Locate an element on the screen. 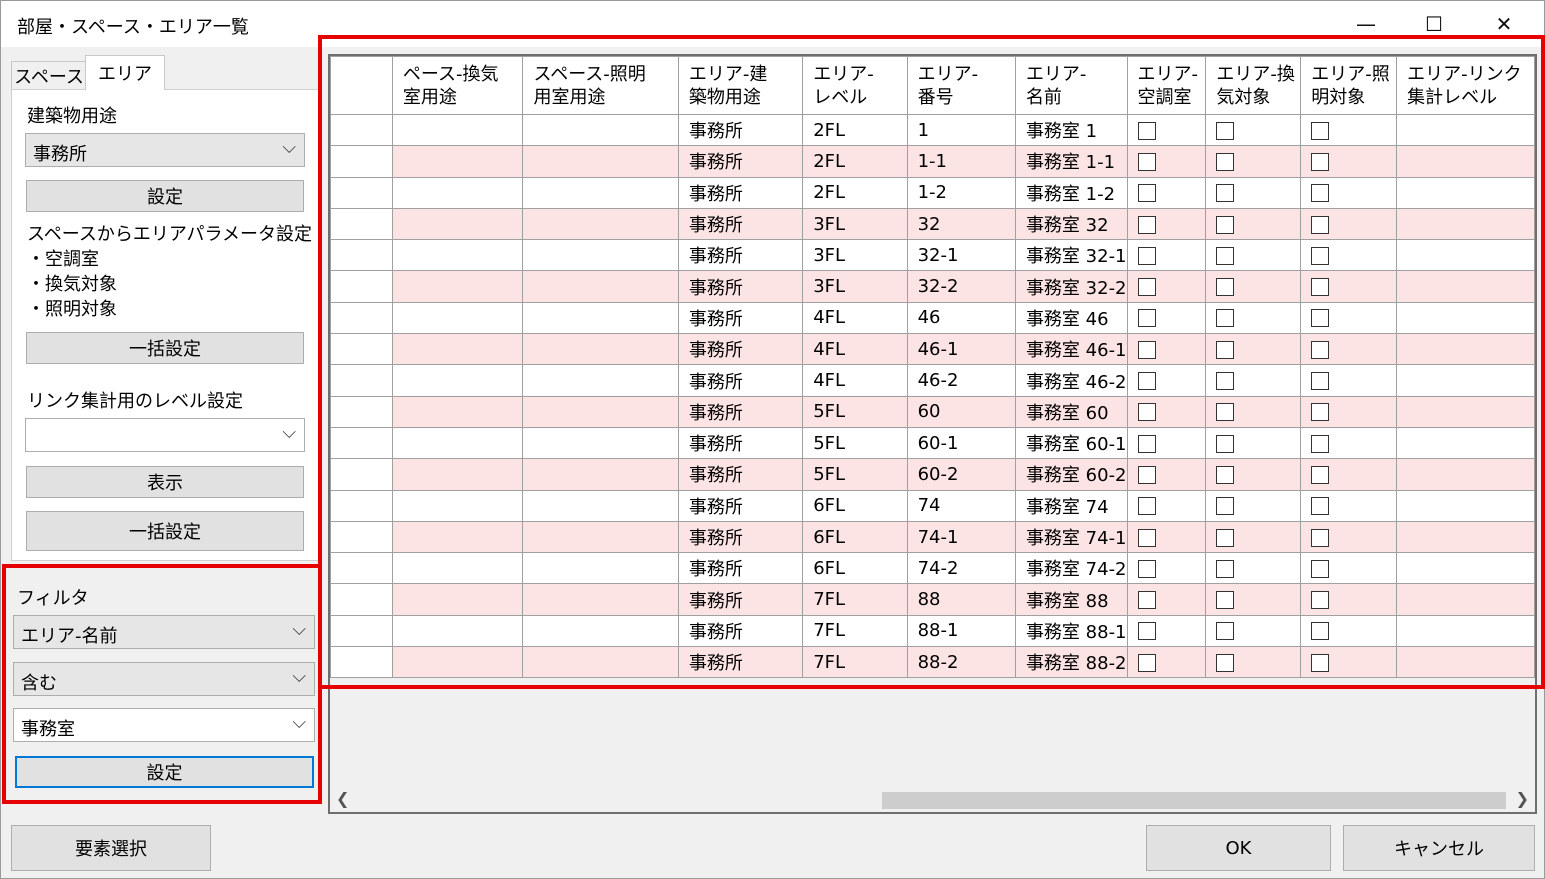  column-header: エリア- 名前 is located at coordinates (1071, 85).